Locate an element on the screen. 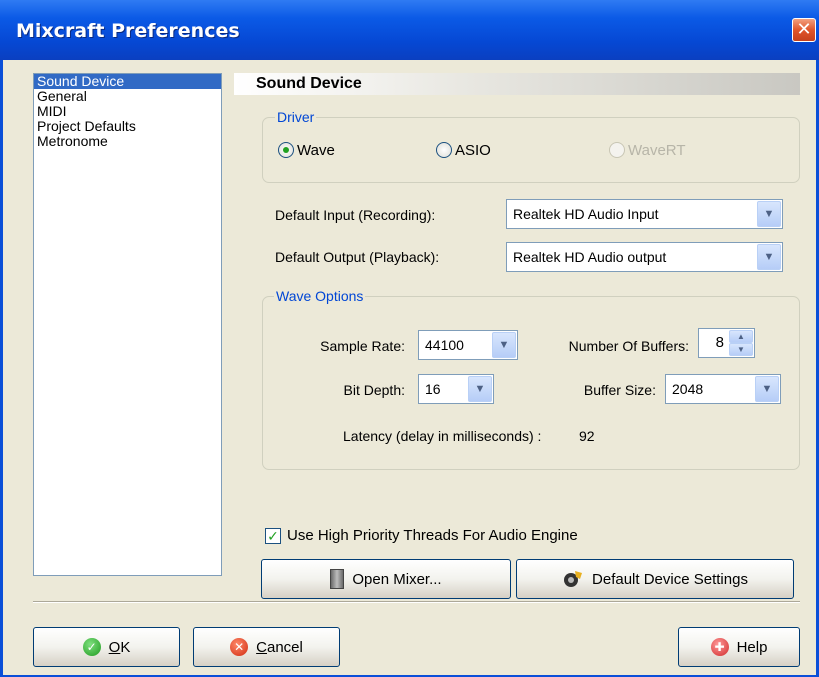 This screenshot has width=819, height=677. sample-rate-value: 44100 is located at coordinates (444, 345).